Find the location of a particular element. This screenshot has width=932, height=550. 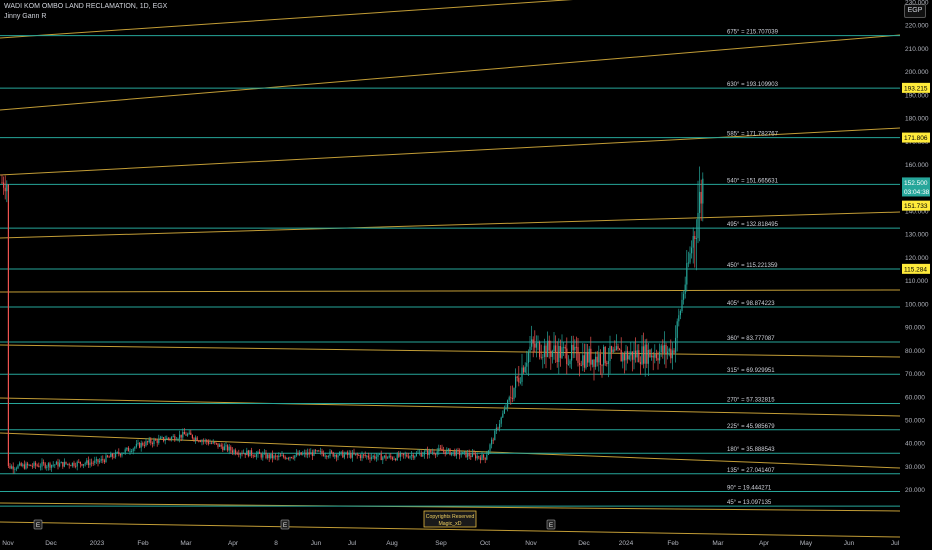

price-badge-label: 115.284 is located at coordinates (915, 269).